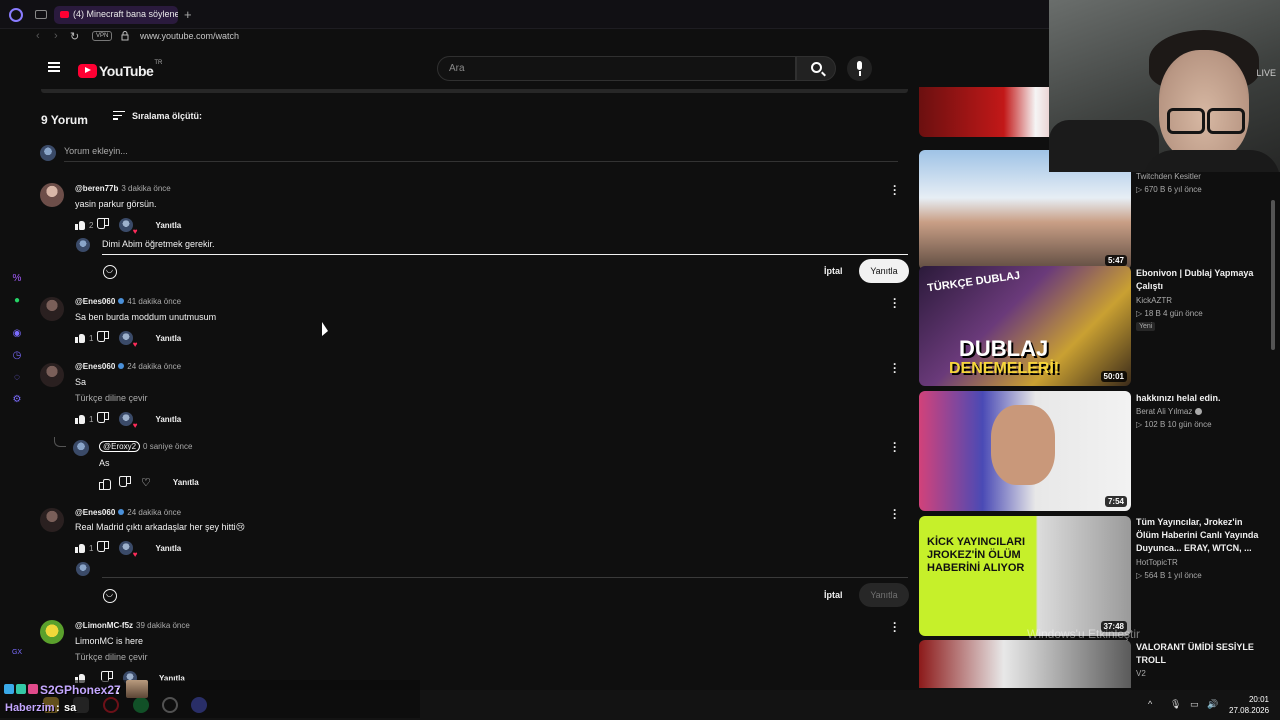 The width and height of the screenshot is (1280, 720). I want to click on video-title: VALORANT ÜMİDİ SESİYLE TROLL, so click(1198, 654).